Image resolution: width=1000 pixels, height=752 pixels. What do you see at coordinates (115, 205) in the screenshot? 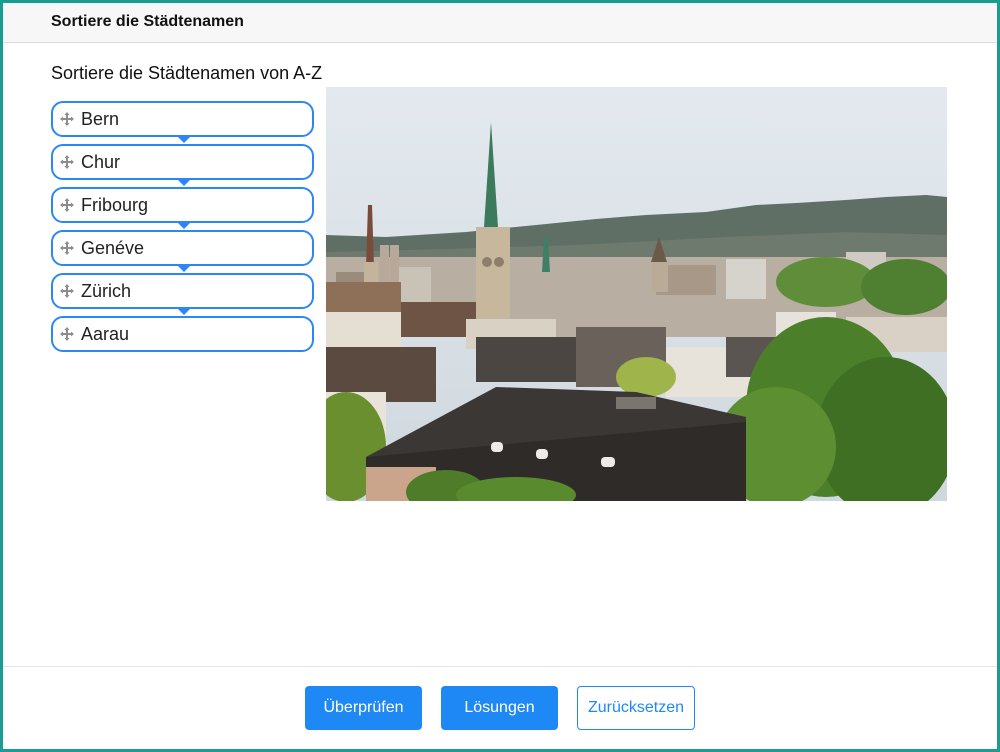
I see `item-label: Fribourg` at bounding box center [115, 205].